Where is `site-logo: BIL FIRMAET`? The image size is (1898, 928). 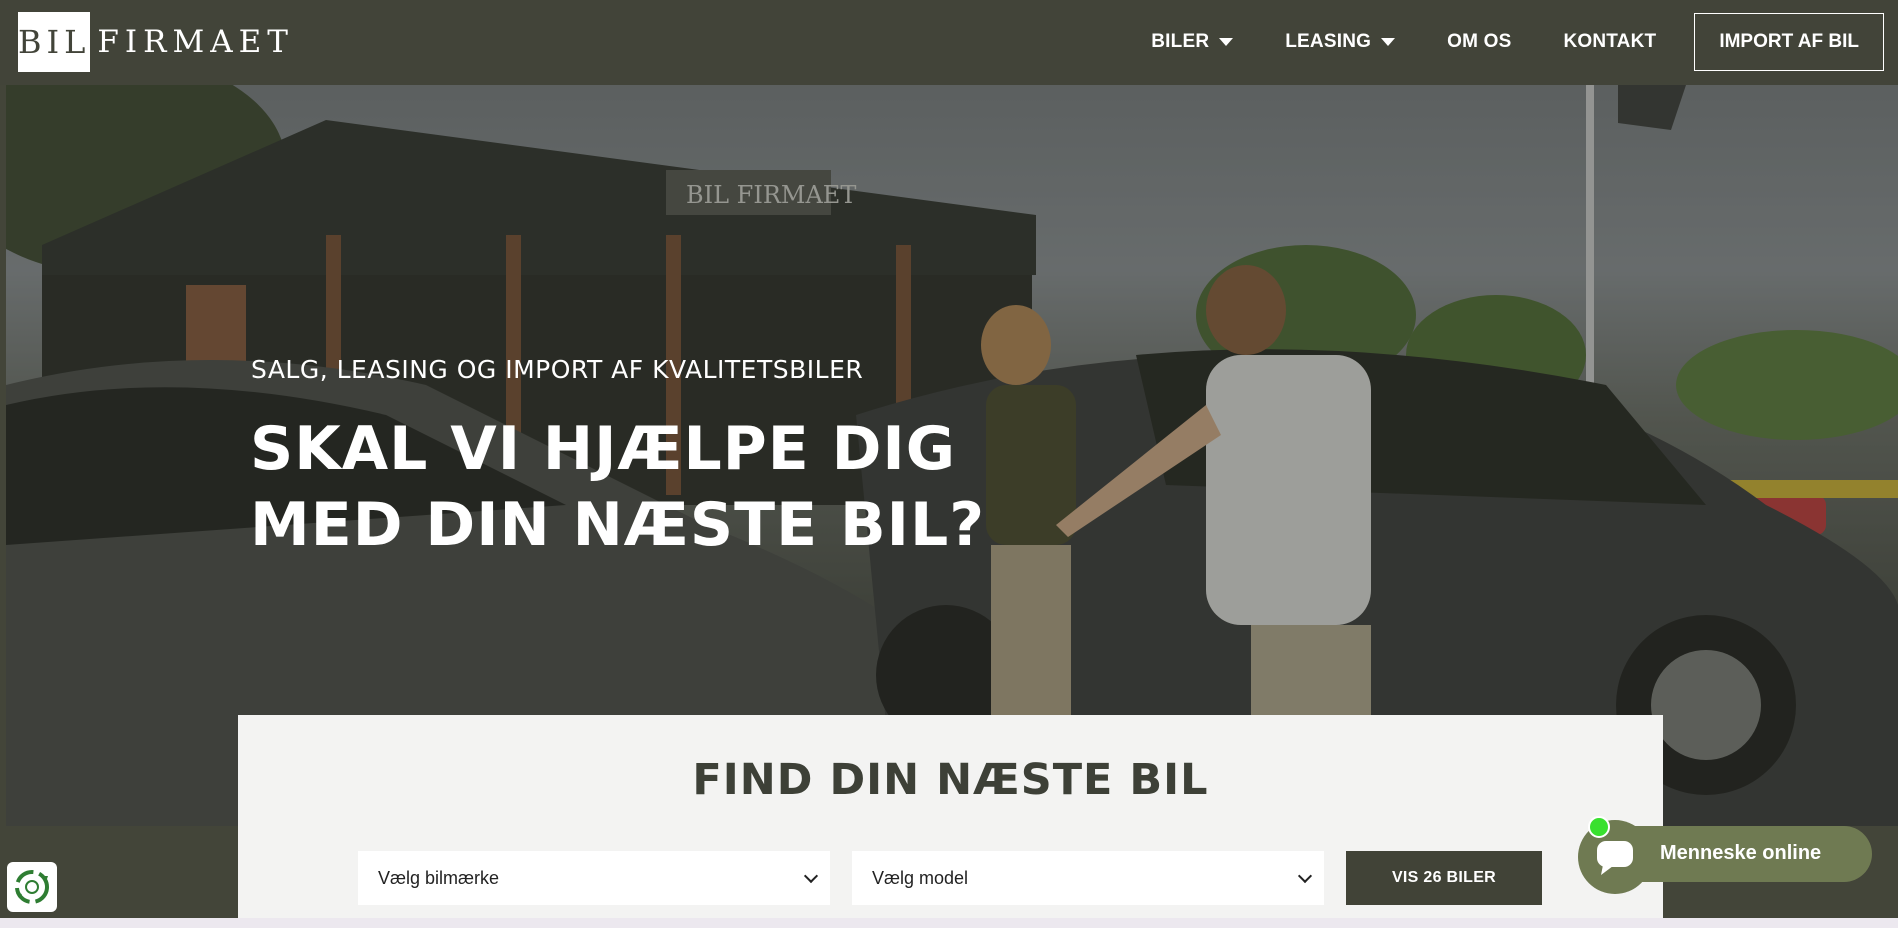
site-logo: BIL FIRMAET is located at coordinates (153, 42).